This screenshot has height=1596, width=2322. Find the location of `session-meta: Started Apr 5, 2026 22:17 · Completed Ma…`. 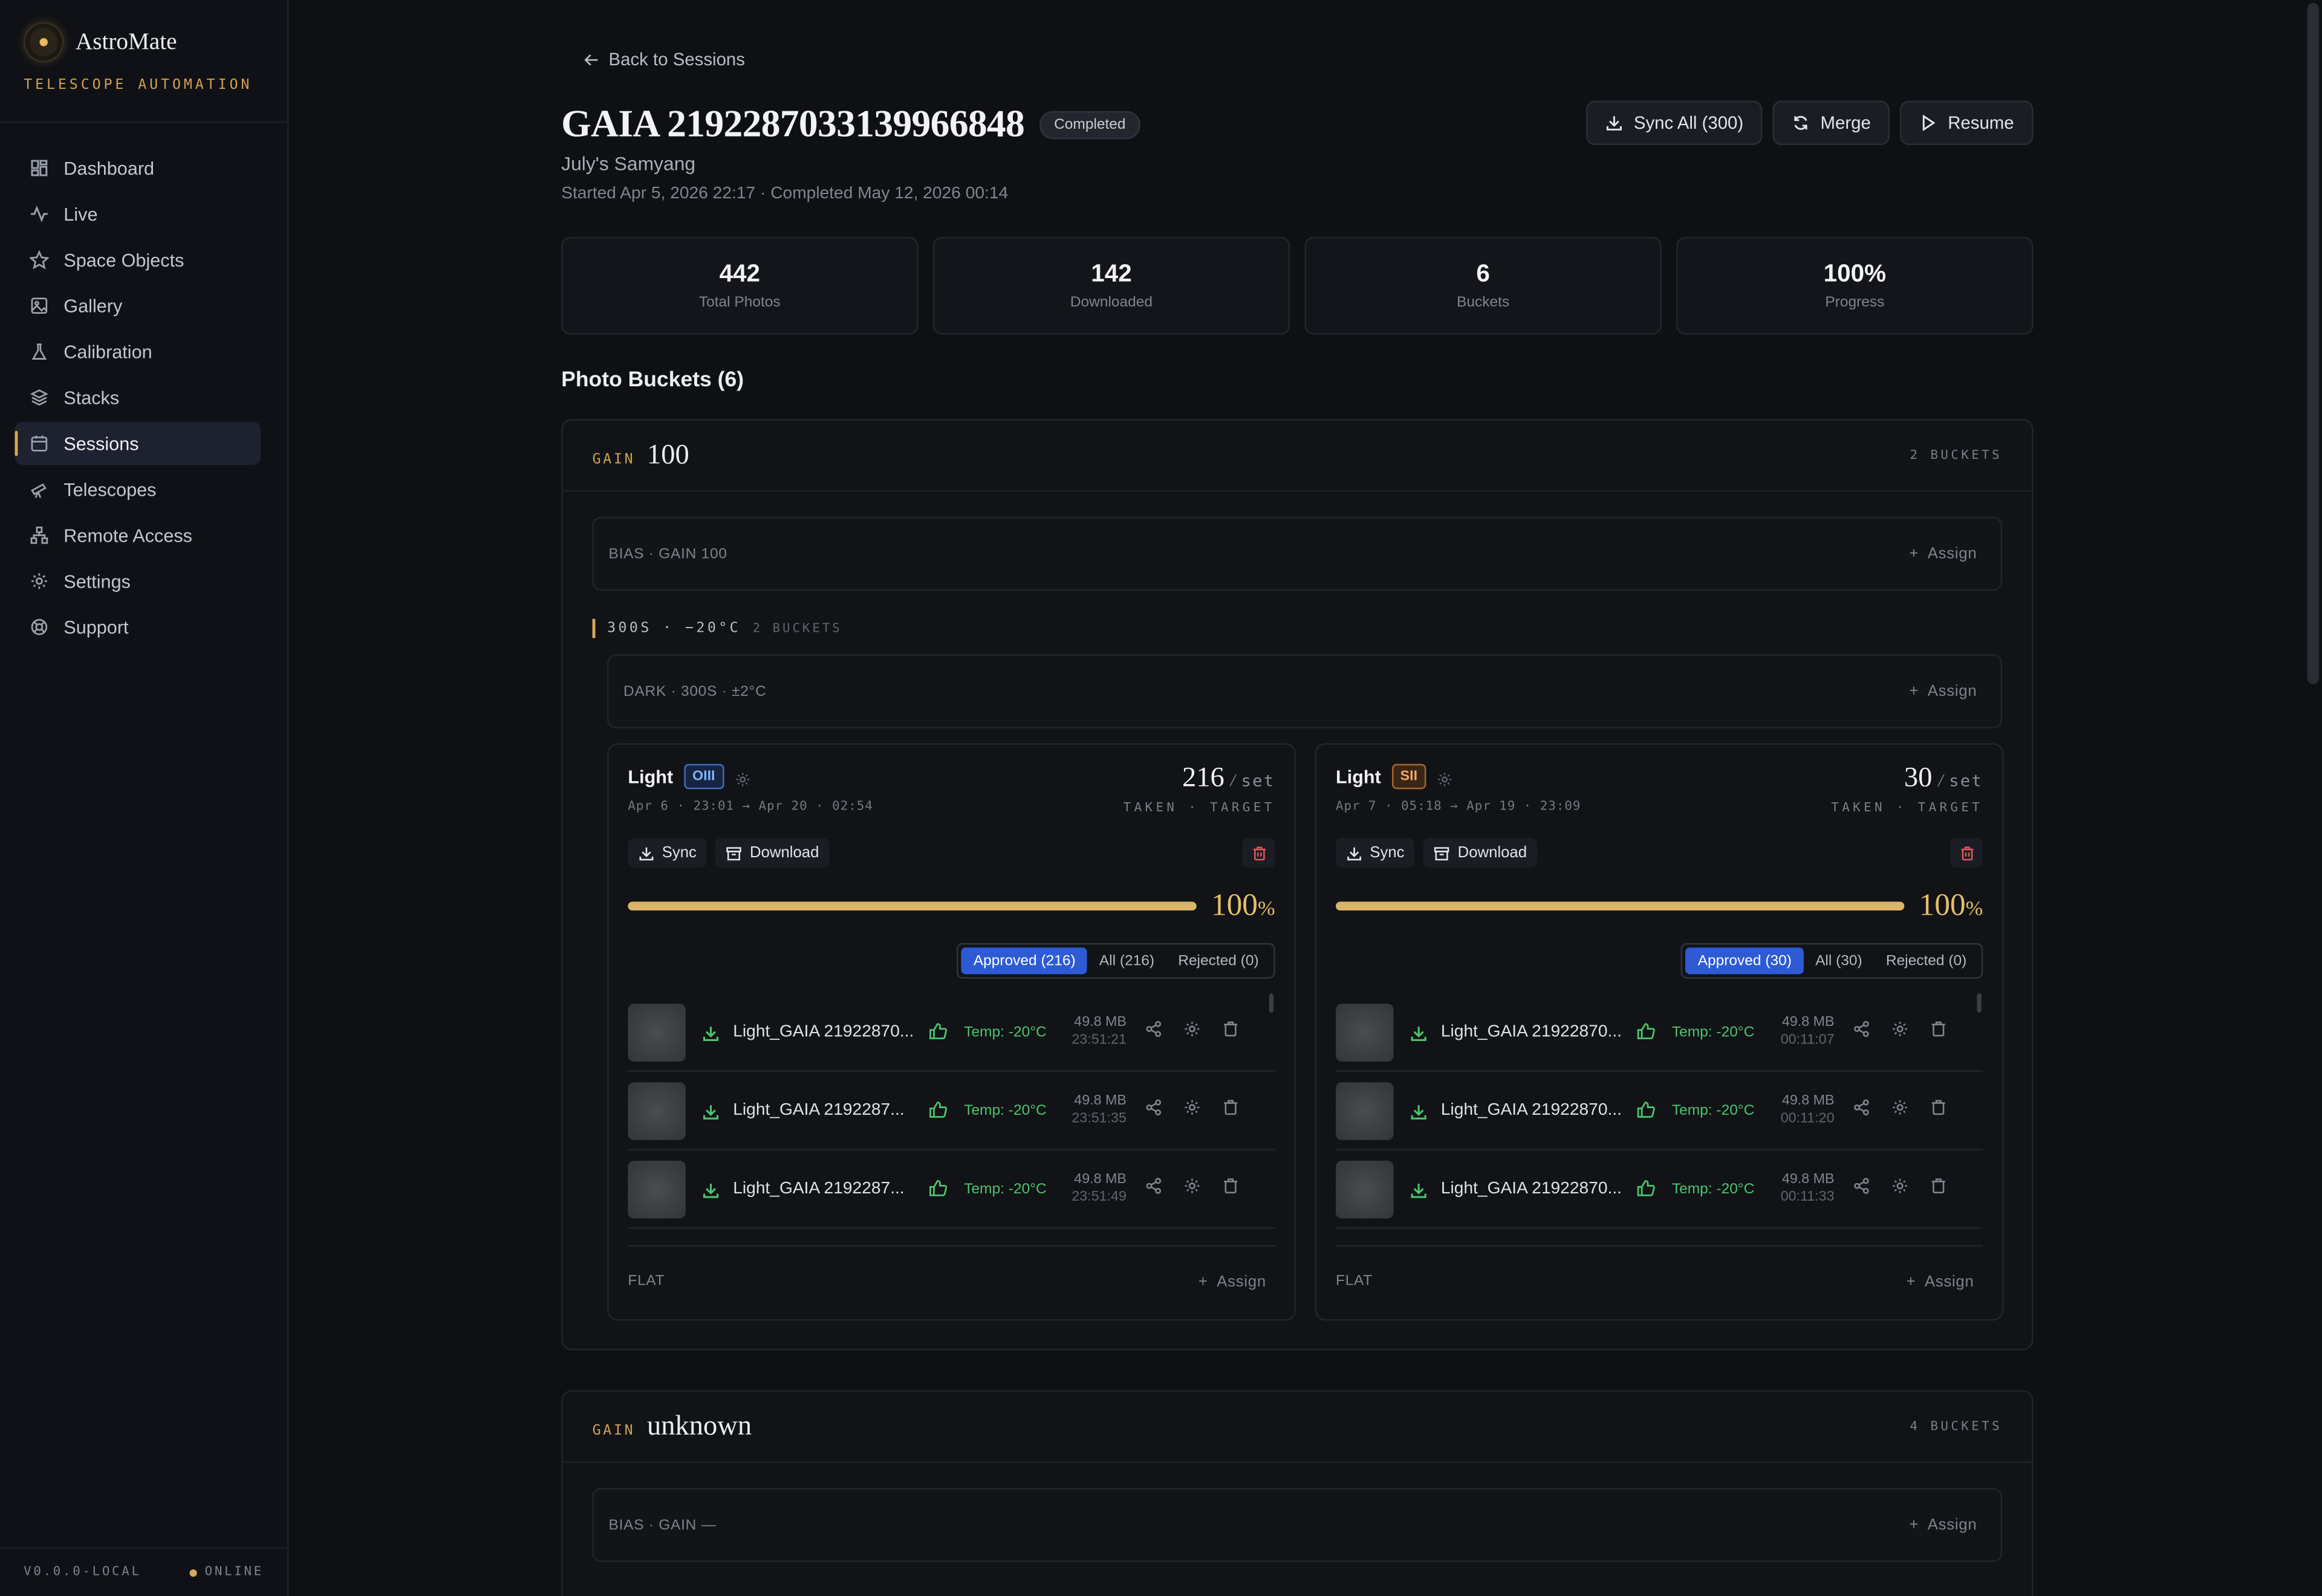

session-meta: Started Apr 5, 2026 22:17 · Completed Ma… is located at coordinates (785, 194).